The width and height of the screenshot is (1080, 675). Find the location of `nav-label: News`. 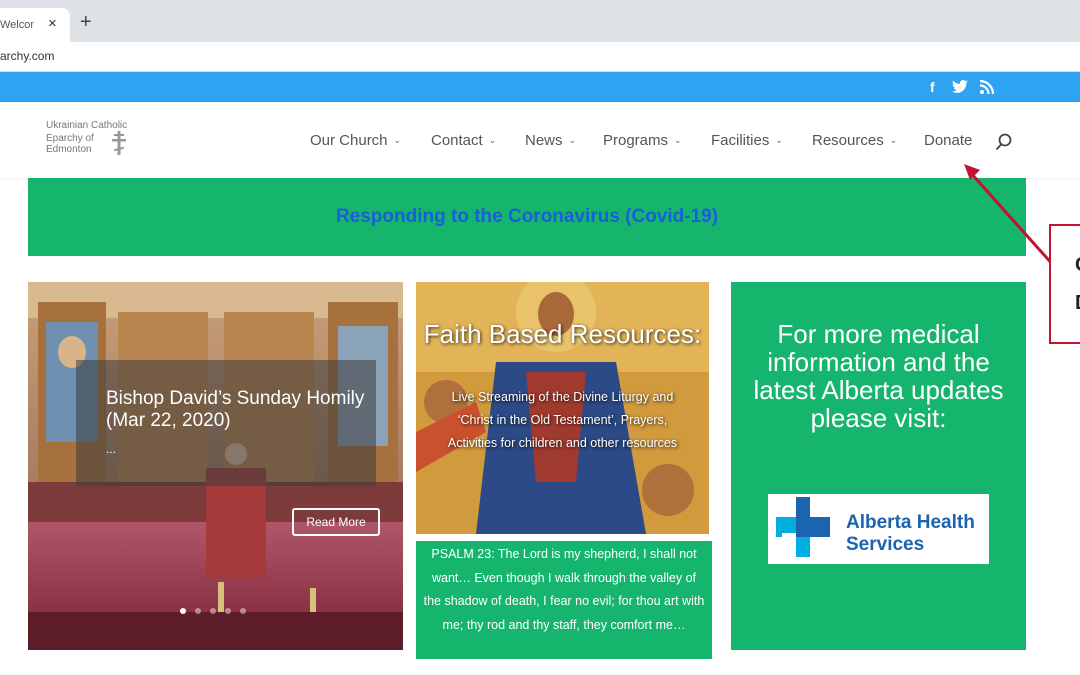

nav-label: News is located at coordinates (544, 140).